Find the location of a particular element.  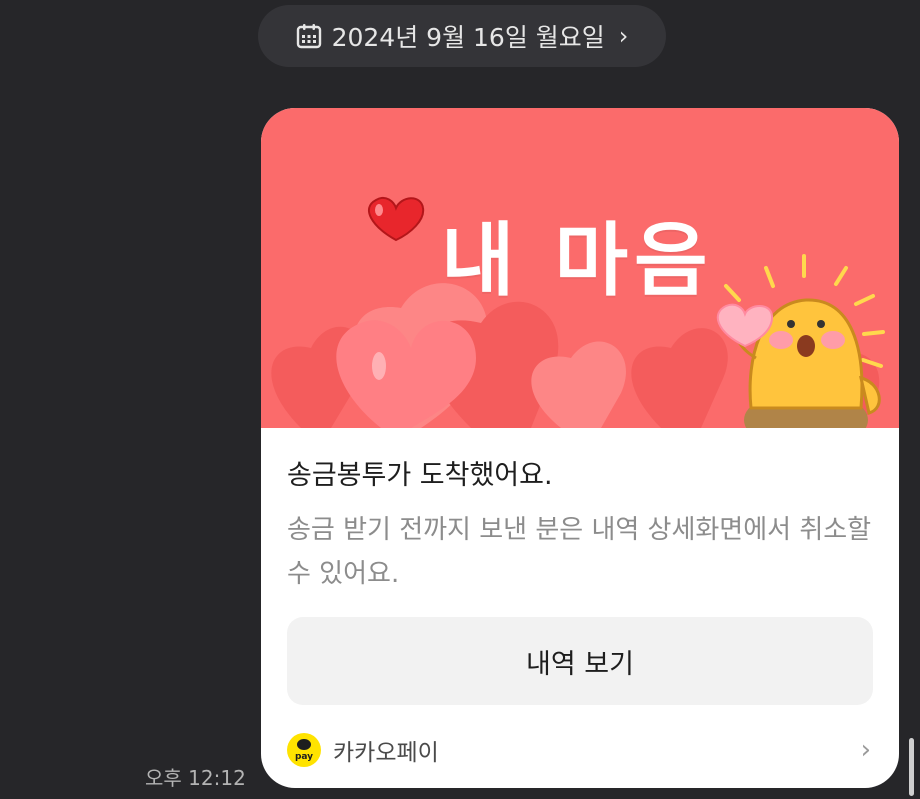

calendar-icon is located at coordinates (308, 36).